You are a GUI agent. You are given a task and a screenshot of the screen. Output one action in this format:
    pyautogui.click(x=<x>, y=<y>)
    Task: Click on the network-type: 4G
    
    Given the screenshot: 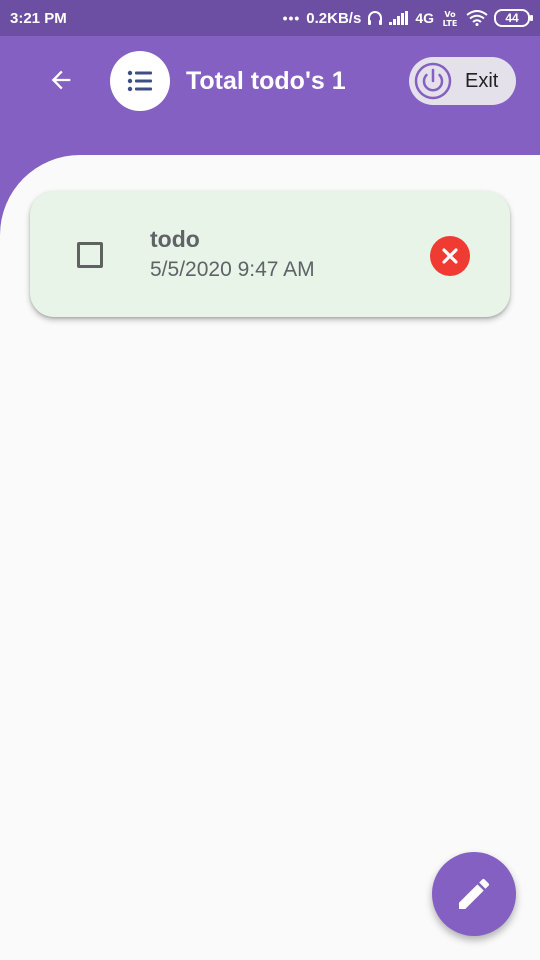 What is the action you would take?
    pyautogui.click(x=424, y=18)
    